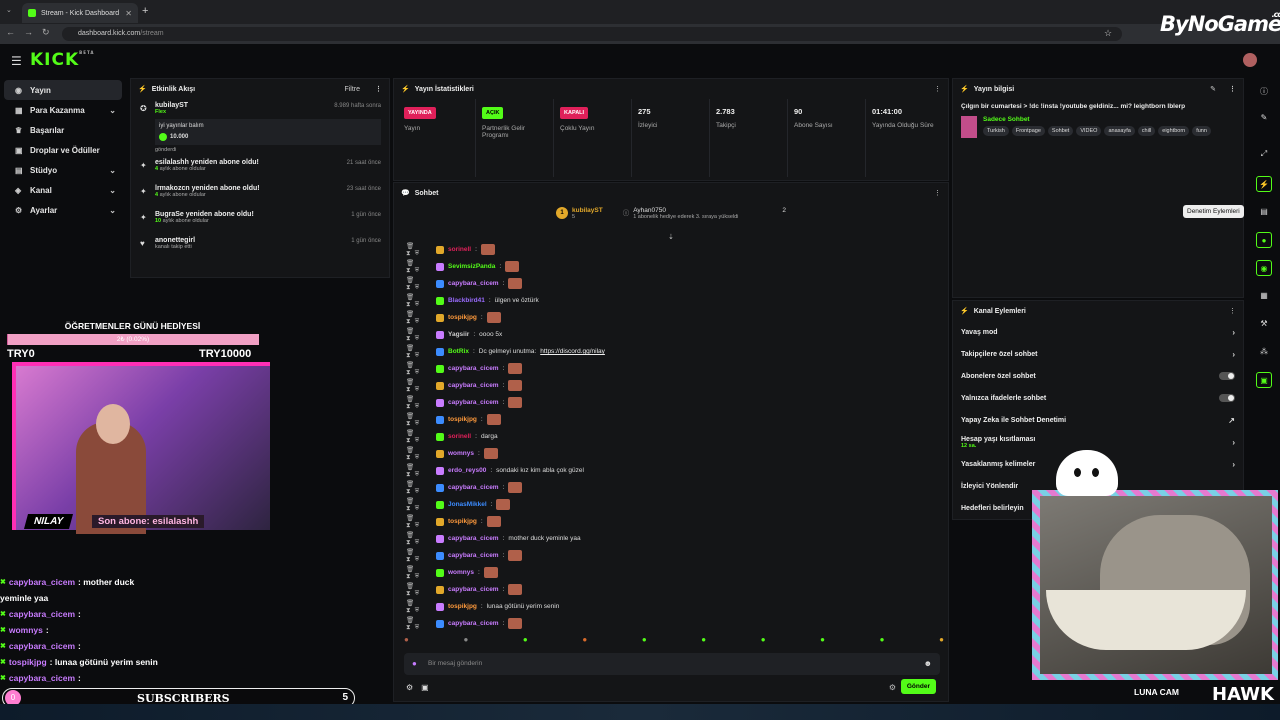 The width and height of the screenshot is (1280, 720). What do you see at coordinates (1264, 118) in the screenshot?
I see `pen-icon: ✎` at bounding box center [1264, 118].